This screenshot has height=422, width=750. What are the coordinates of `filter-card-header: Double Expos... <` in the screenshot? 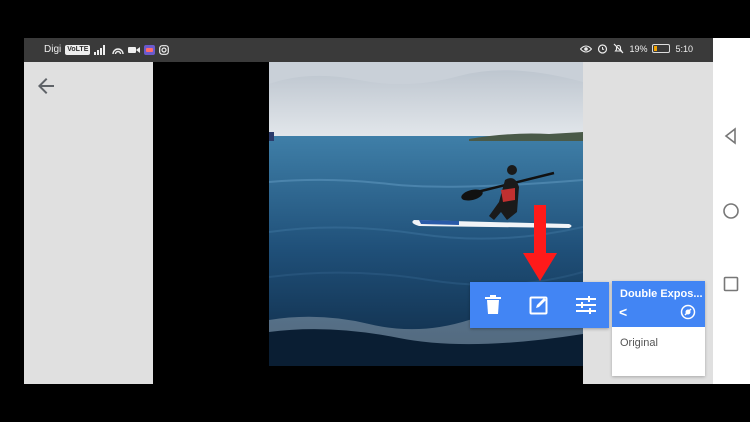 It's located at (658, 304).